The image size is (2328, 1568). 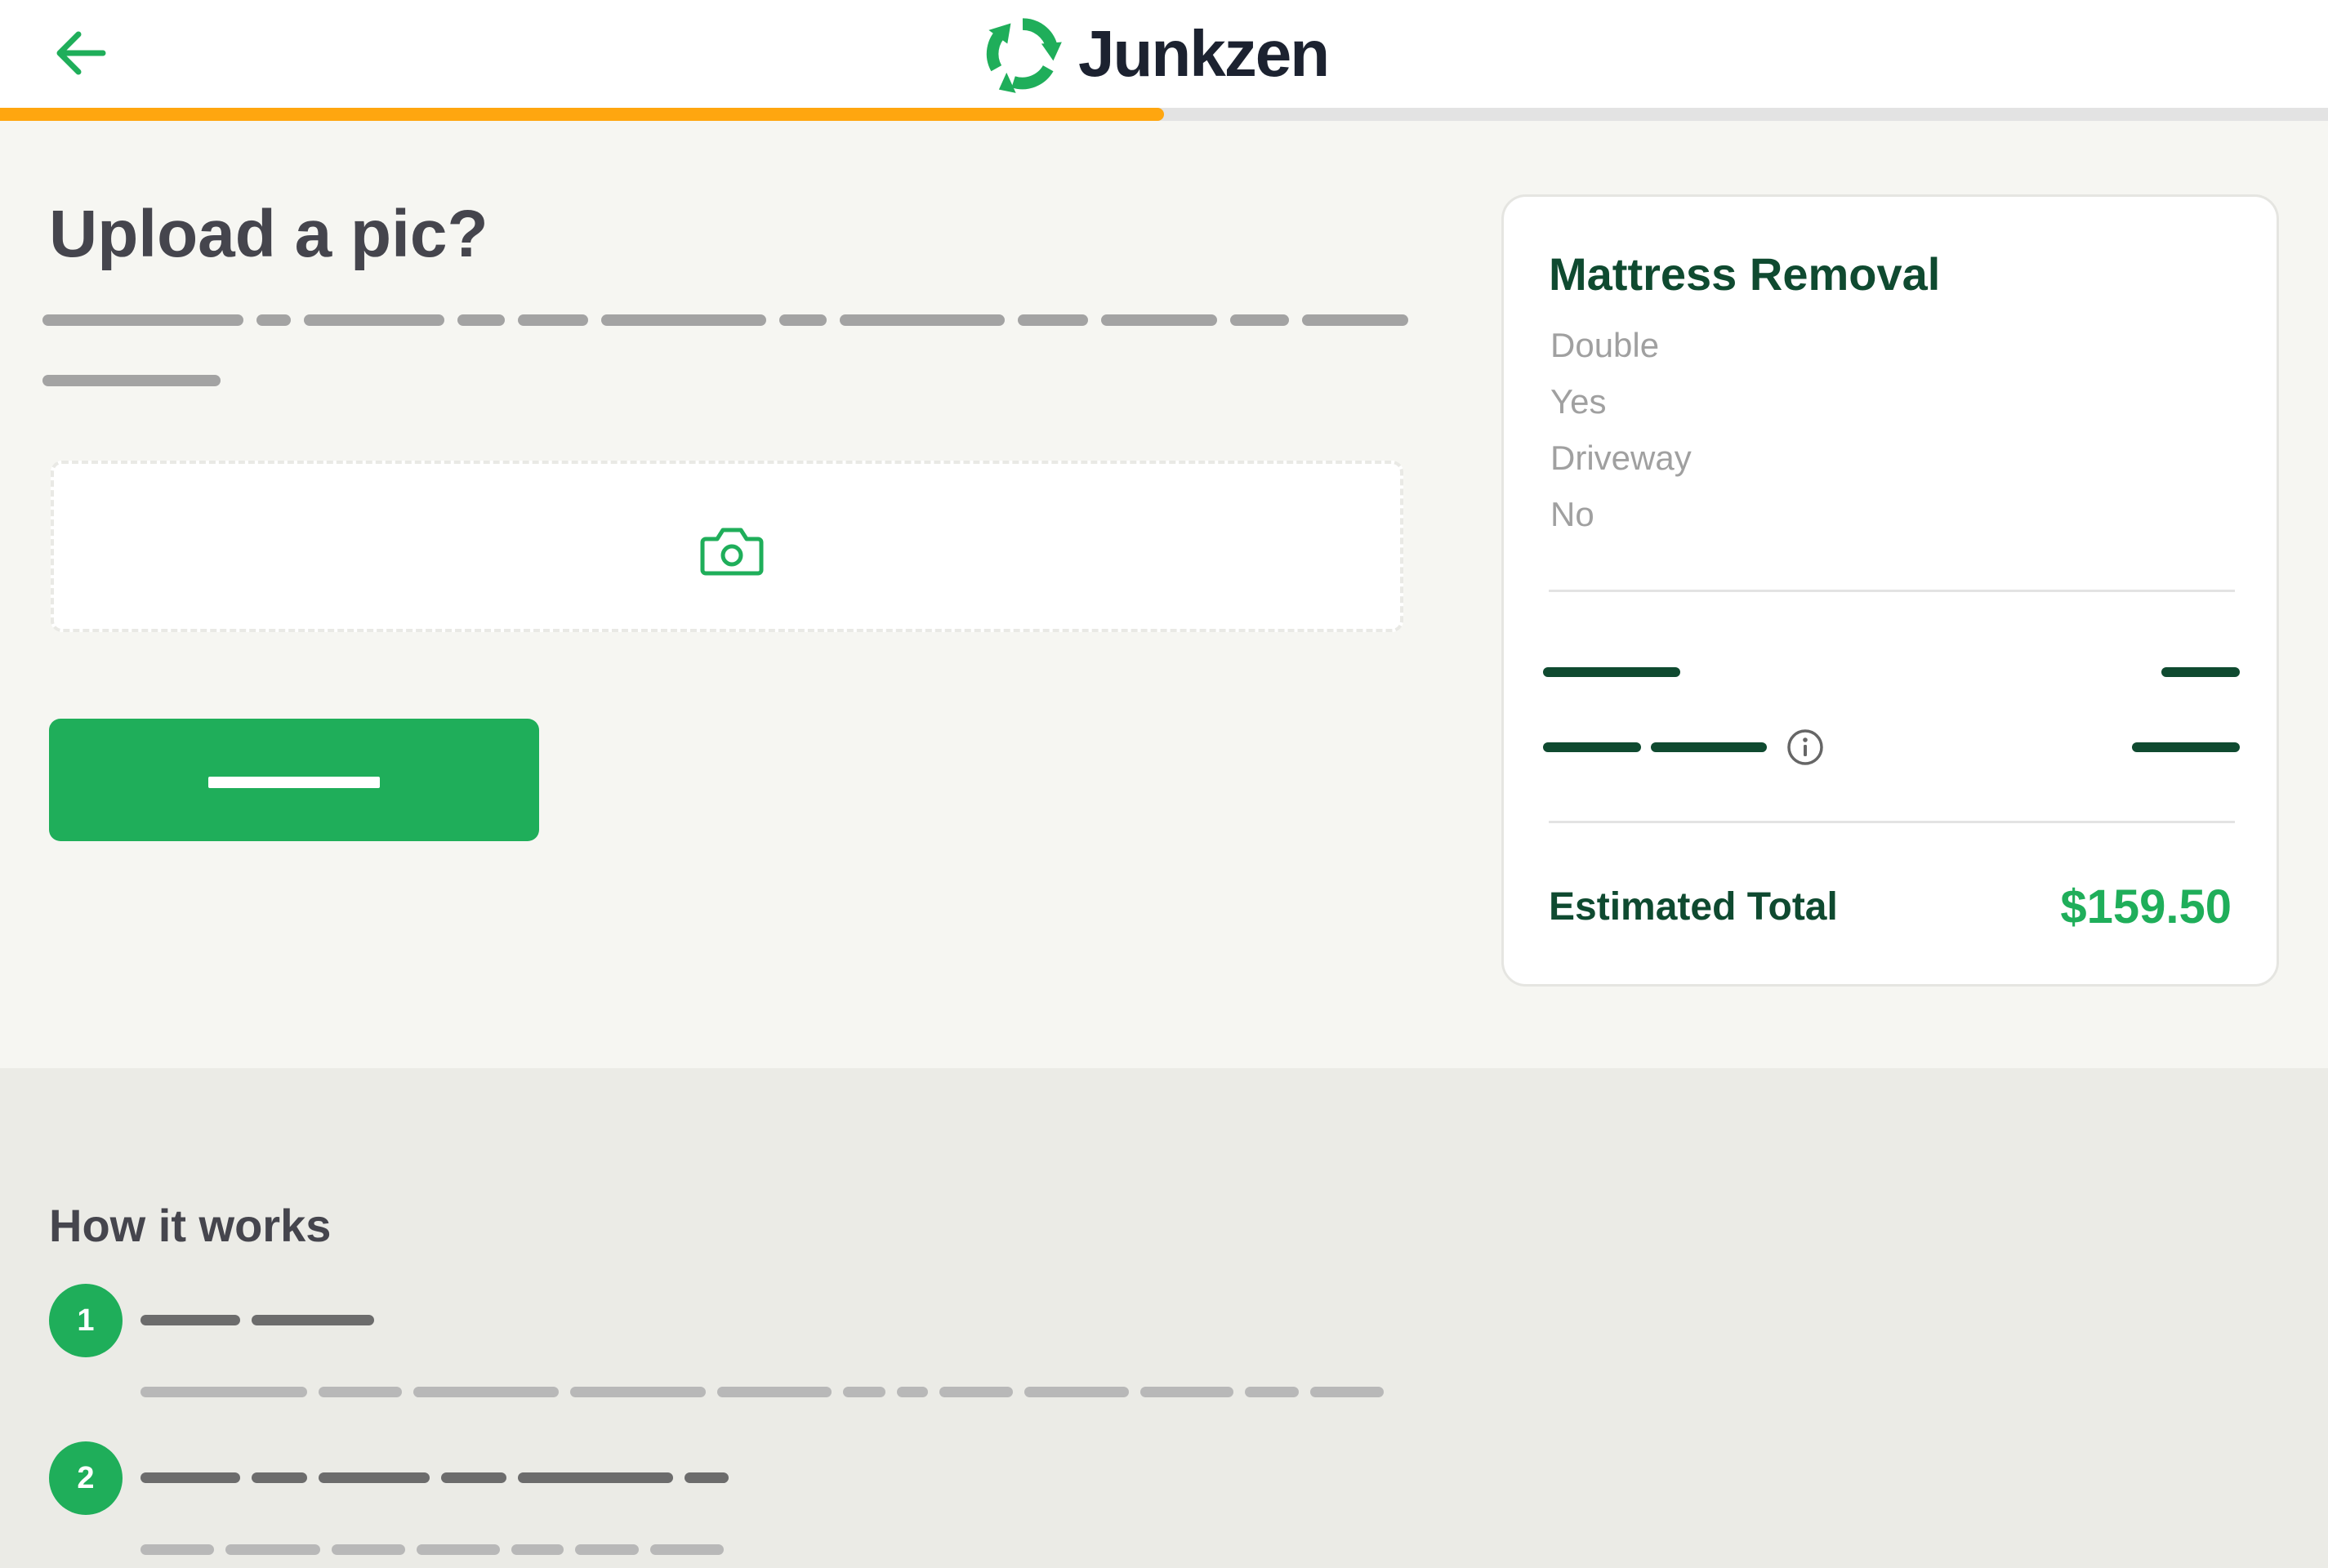 I want to click on back-button, so click(x=82, y=53).